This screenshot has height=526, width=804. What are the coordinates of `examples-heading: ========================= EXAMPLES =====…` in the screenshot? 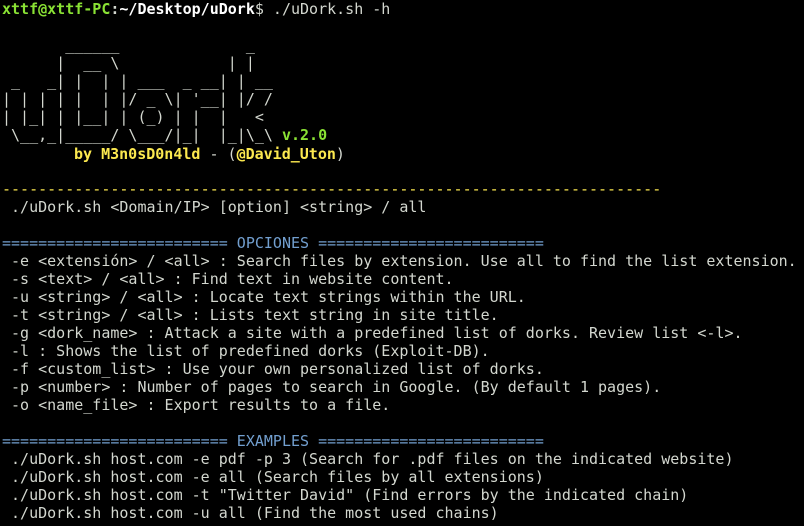 It's located at (273, 441).